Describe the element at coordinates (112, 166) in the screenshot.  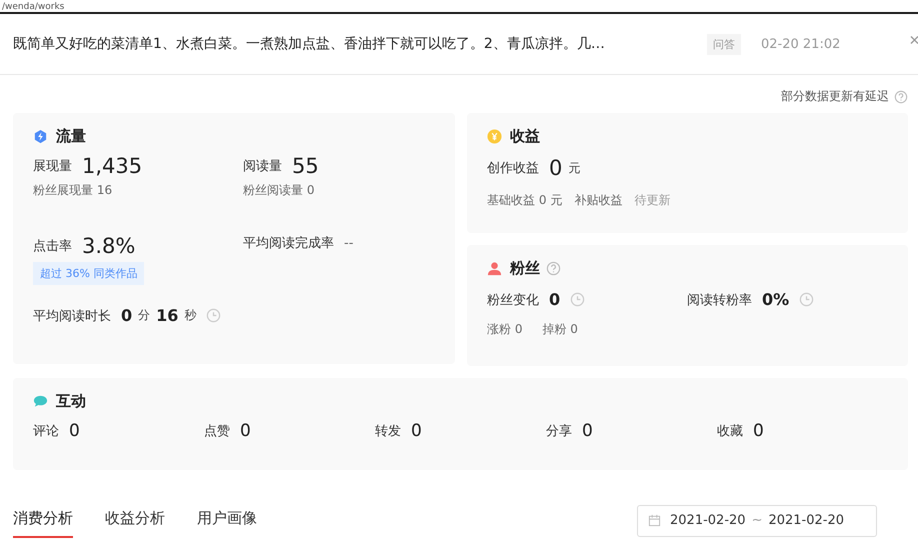
I see `metric-value: 1,435` at that location.